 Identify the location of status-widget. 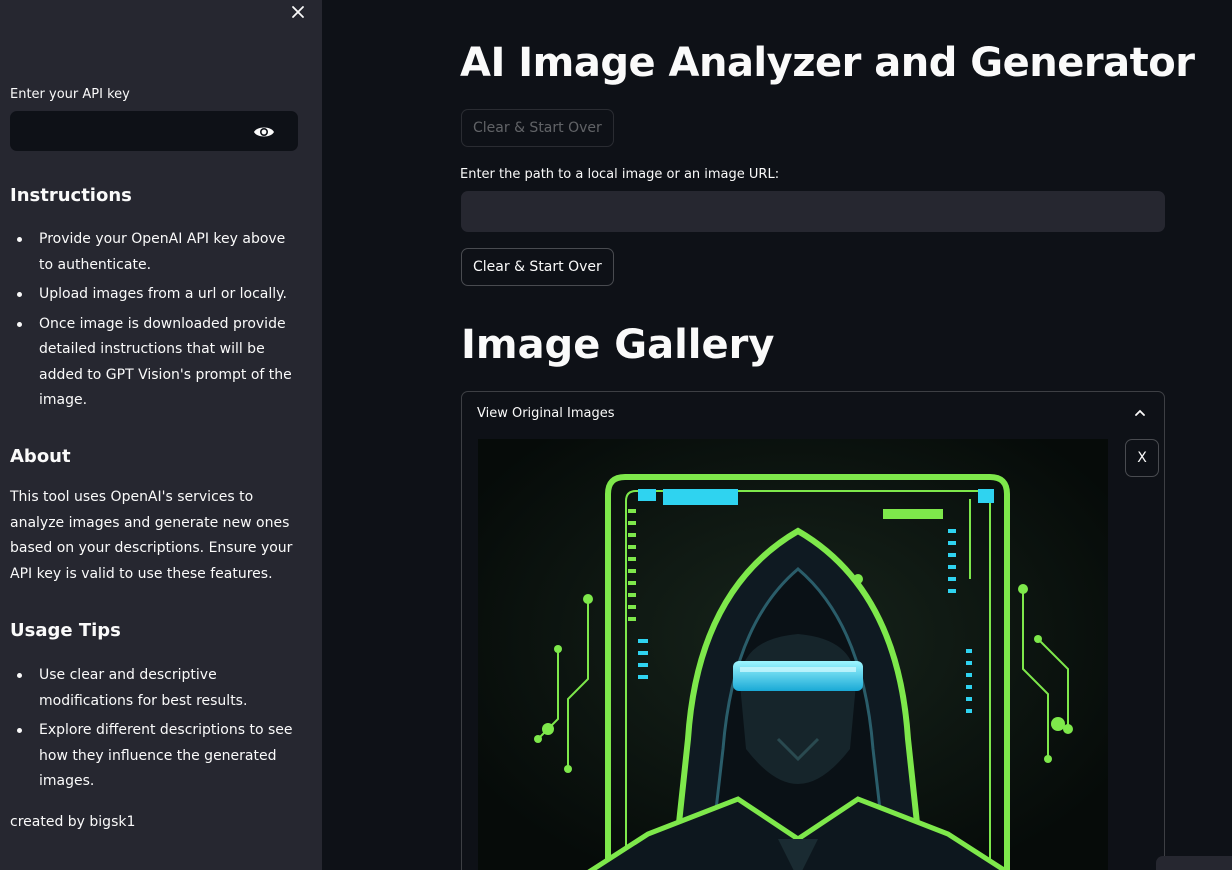
(1194, 863).